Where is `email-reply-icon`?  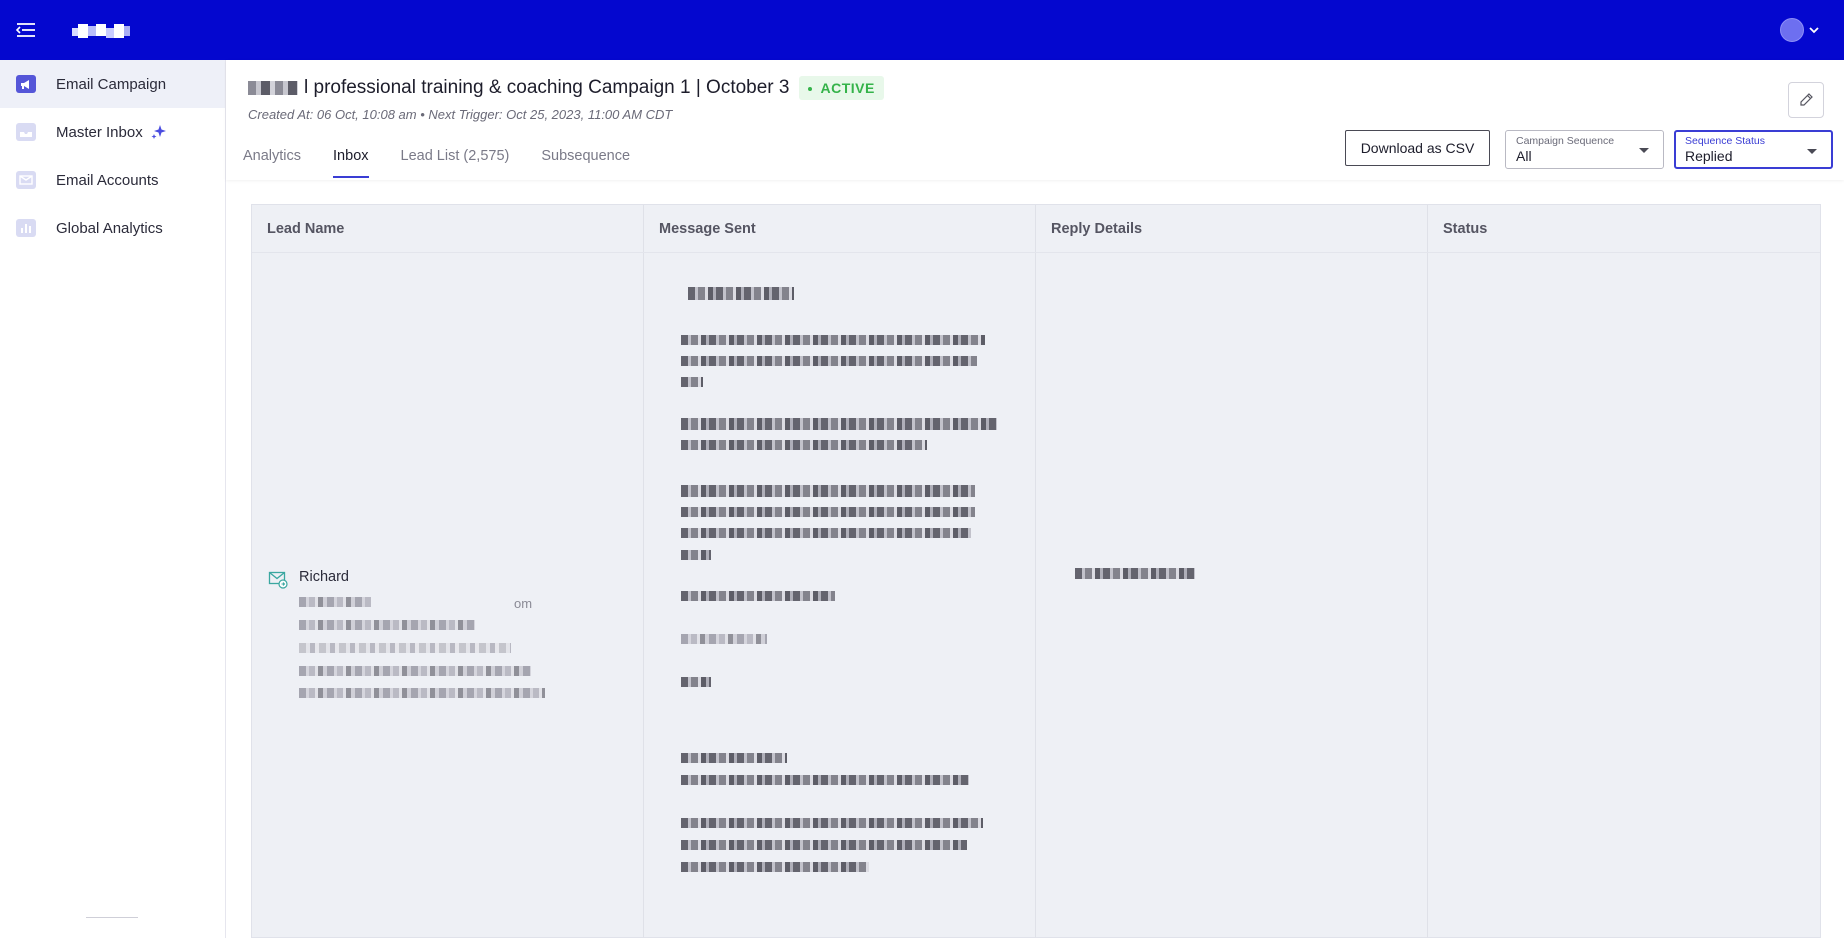 email-reply-icon is located at coordinates (278, 580).